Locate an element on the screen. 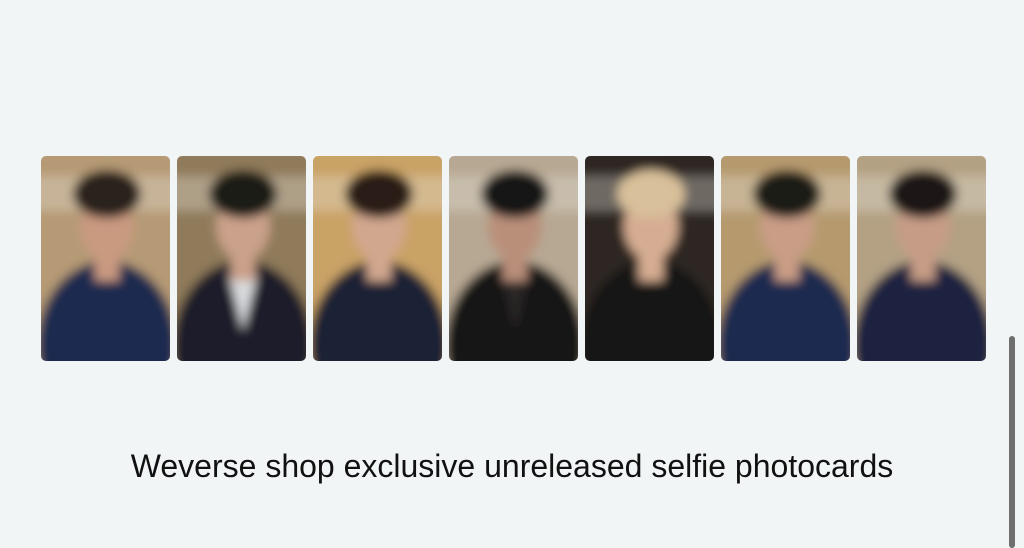 The height and width of the screenshot is (548, 1024). photocard-4-image is located at coordinates (513, 258).